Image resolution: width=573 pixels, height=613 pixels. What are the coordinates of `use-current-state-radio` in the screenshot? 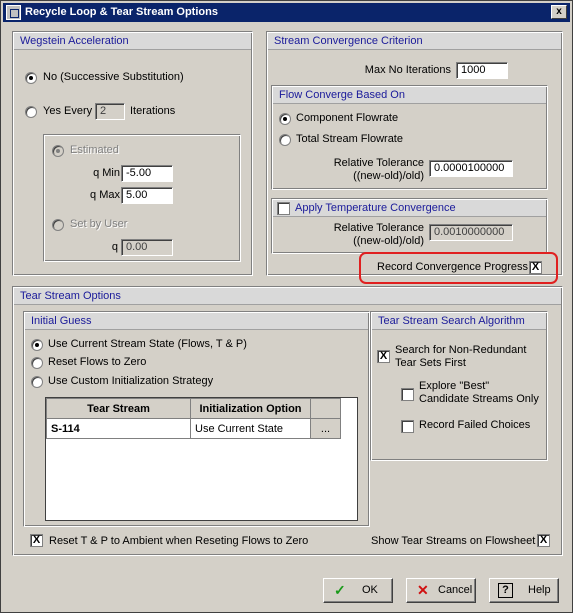 It's located at (37, 345).